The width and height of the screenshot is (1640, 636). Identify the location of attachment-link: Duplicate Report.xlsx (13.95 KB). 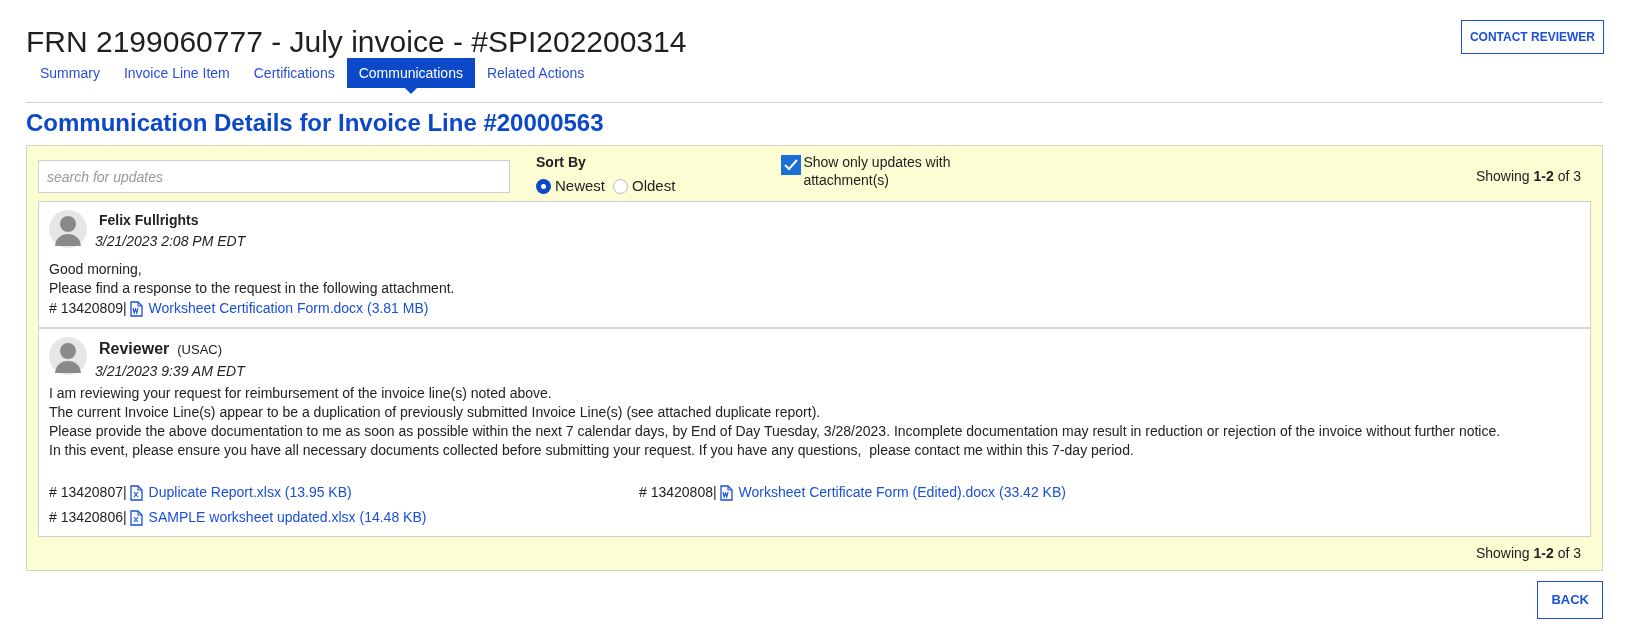
(250, 492).